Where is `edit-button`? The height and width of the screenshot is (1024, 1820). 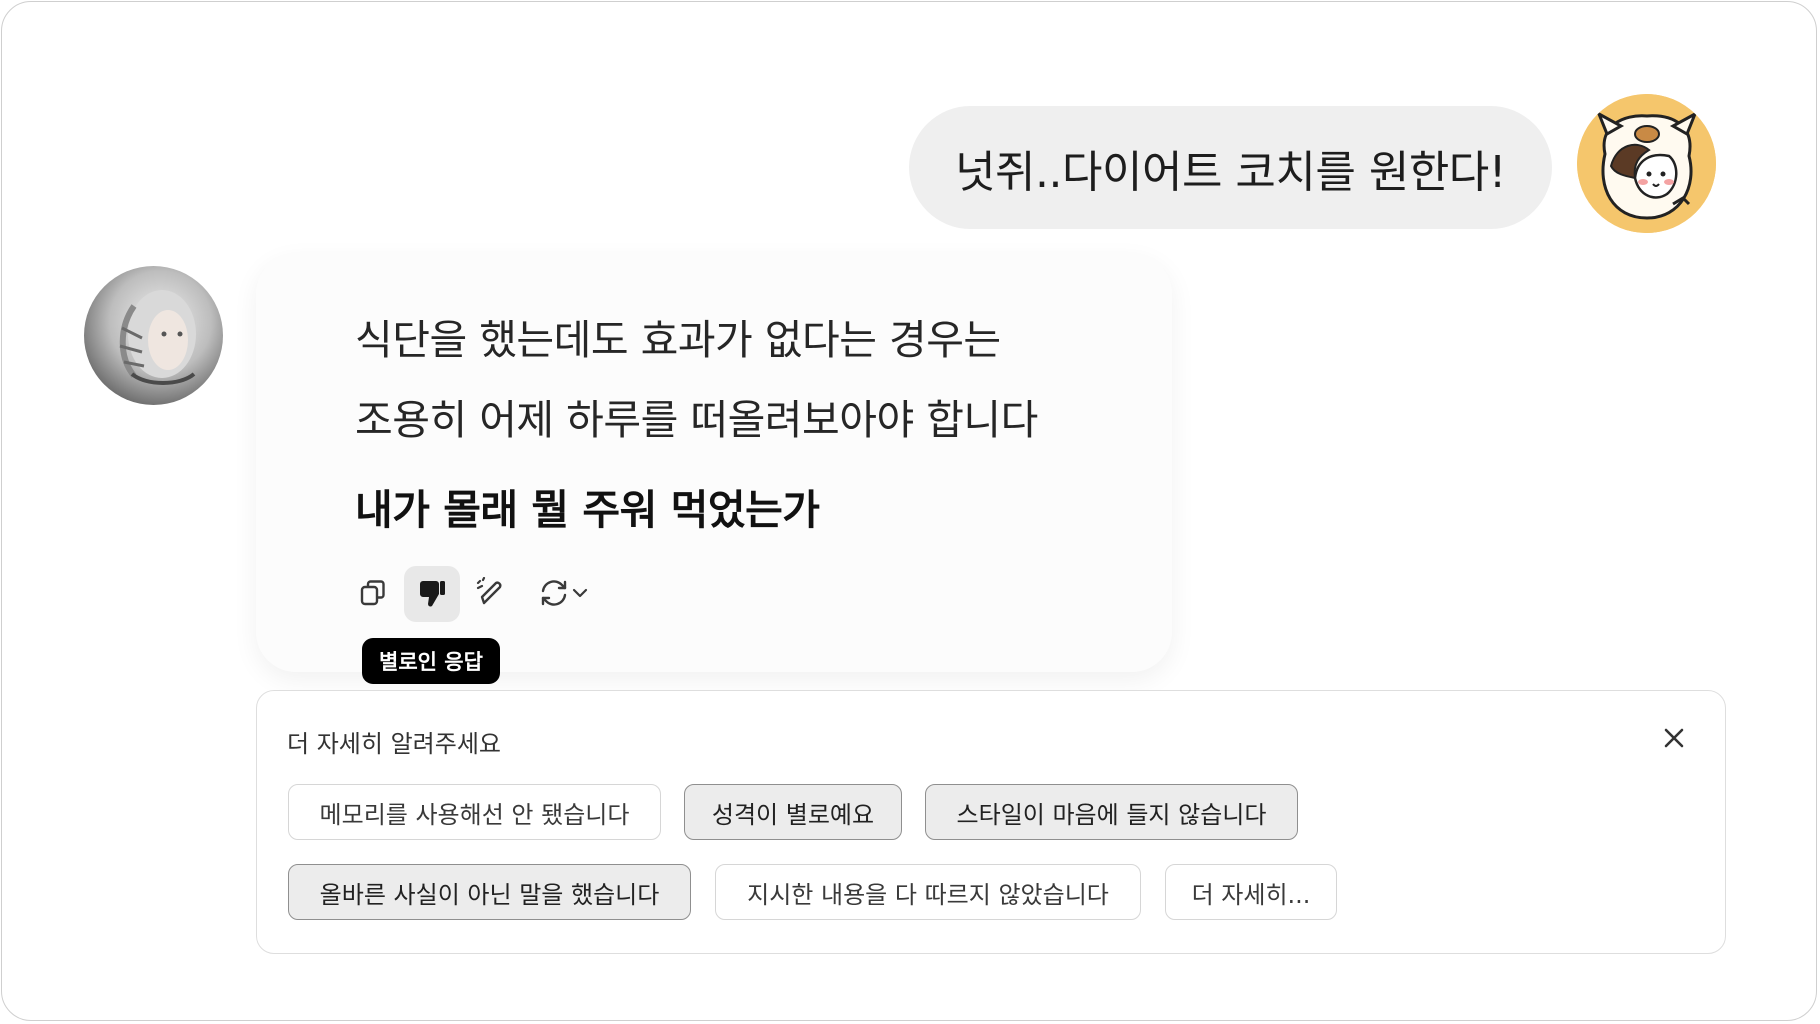
edit-button is located at coordinates (491, 593).